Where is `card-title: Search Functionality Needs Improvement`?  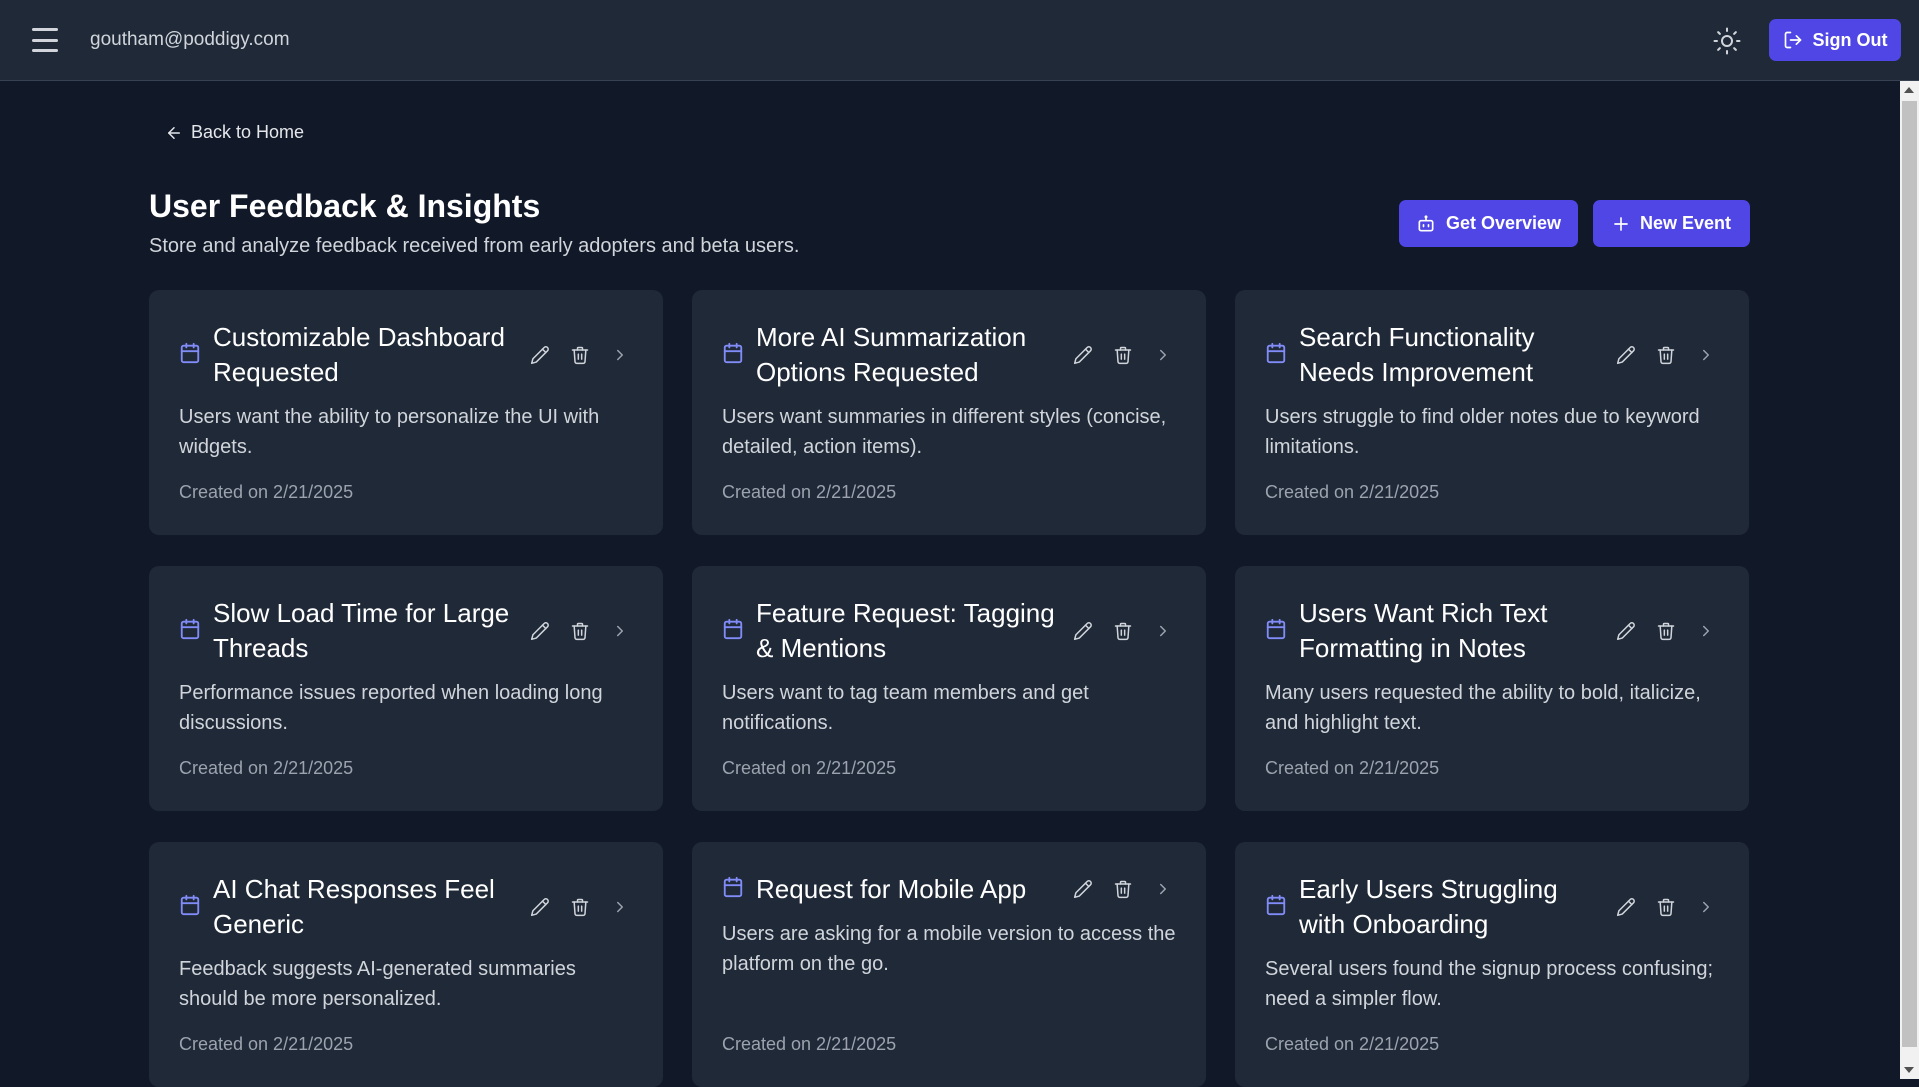 card-title: Search Functionality Needs Improvement is located at coordinates (1417, 354).